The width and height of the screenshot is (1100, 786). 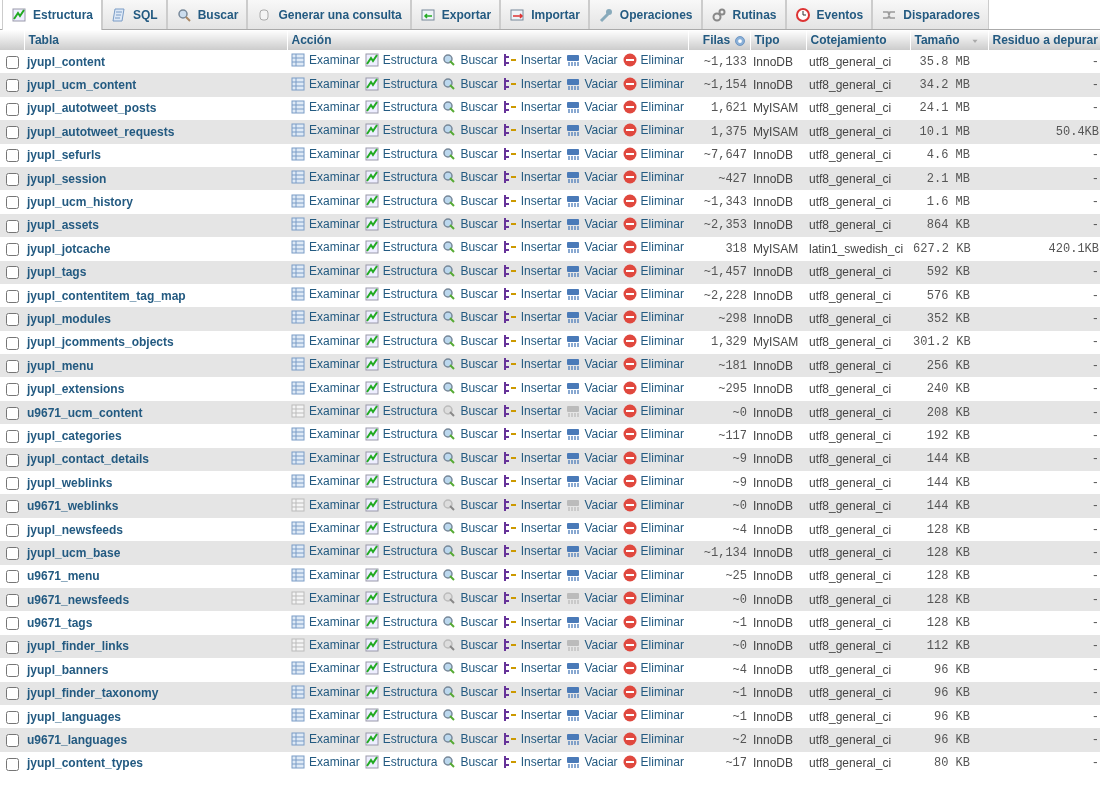 What do you see at coordinates (63, 225) in the screenshot?
I see `table-name-link: jyupl_assets` at bounding box center [63, 225].